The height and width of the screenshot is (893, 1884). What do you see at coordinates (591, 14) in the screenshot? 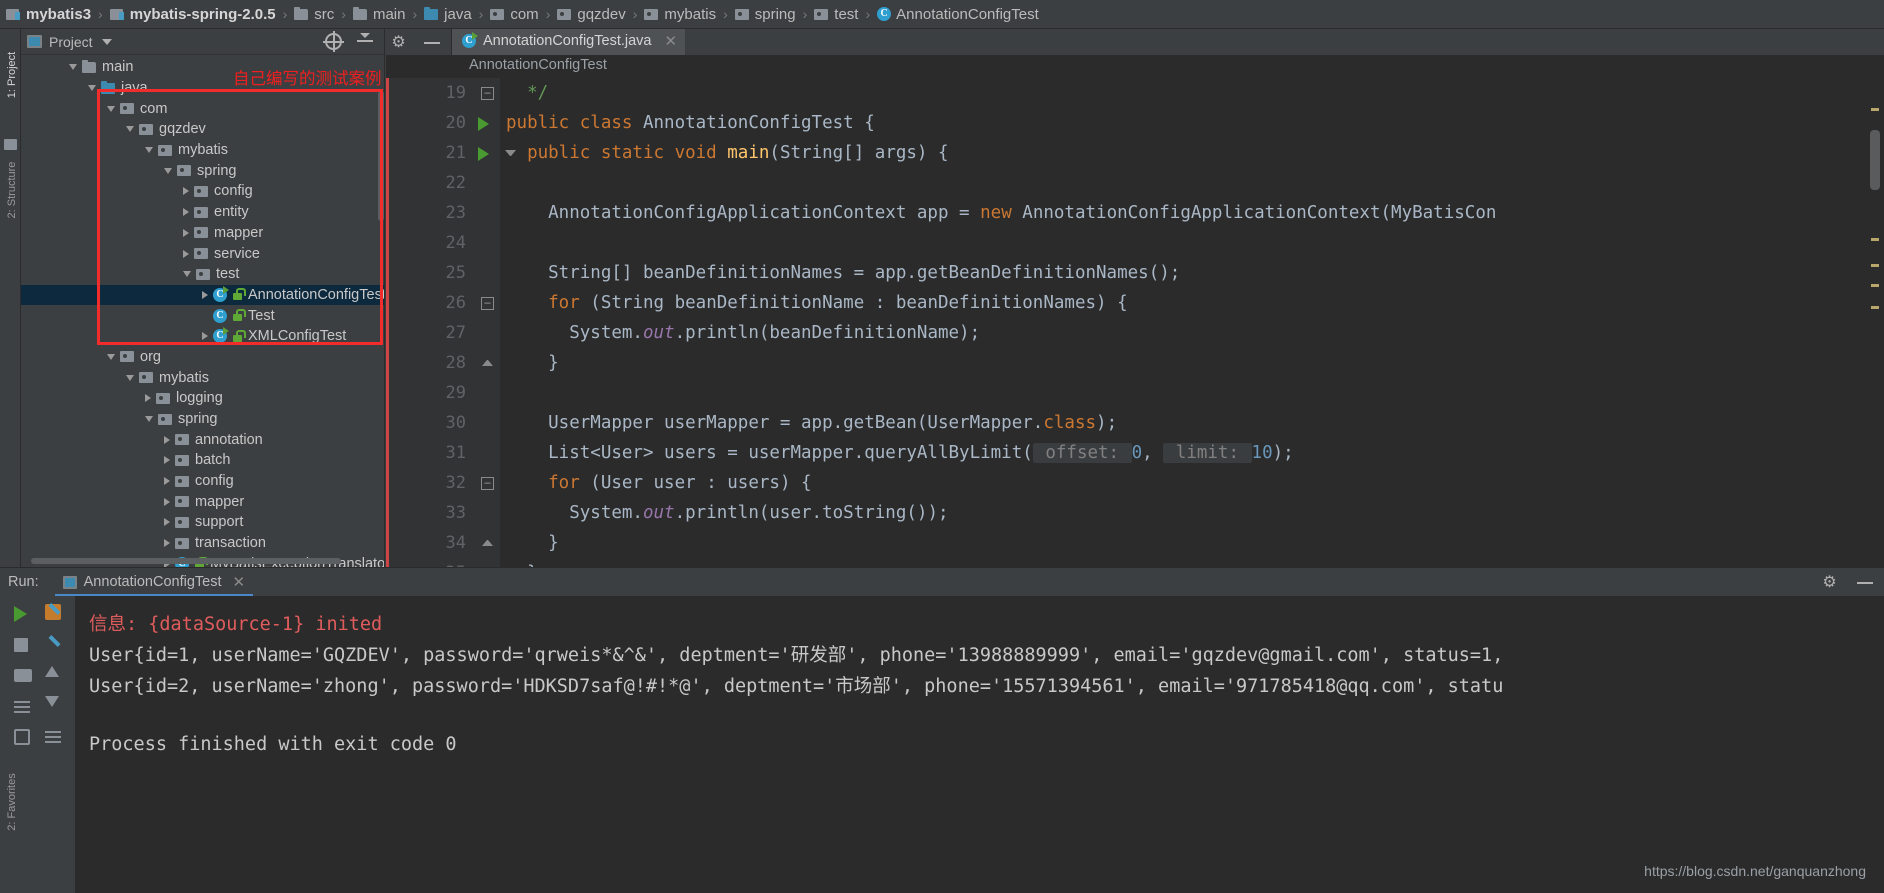
I see `breadcrumb-item-gqzdev: gqzdev` at bounding box center [591, 14].